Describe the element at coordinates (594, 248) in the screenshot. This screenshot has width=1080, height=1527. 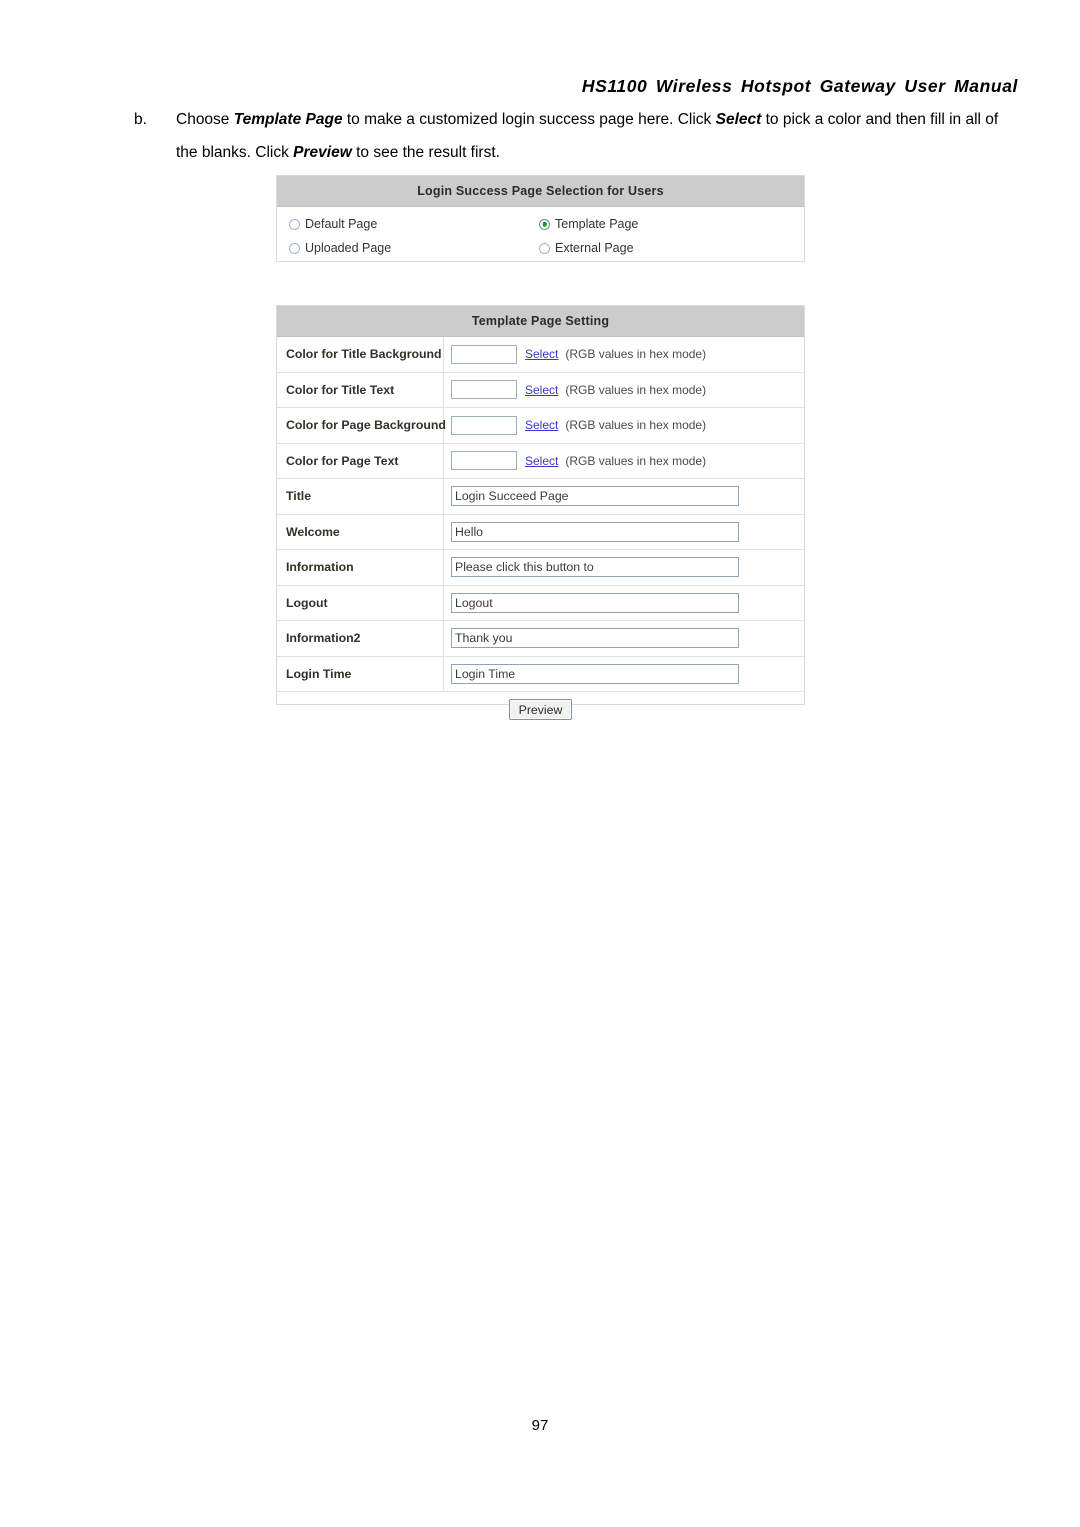
I see `radio-label-external-page: External Page` at that location.